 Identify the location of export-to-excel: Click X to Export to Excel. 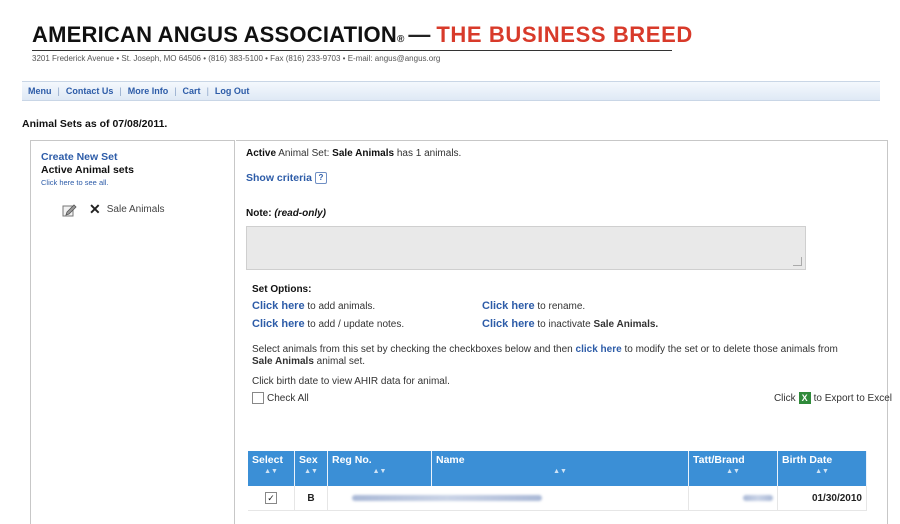
(833, 398).